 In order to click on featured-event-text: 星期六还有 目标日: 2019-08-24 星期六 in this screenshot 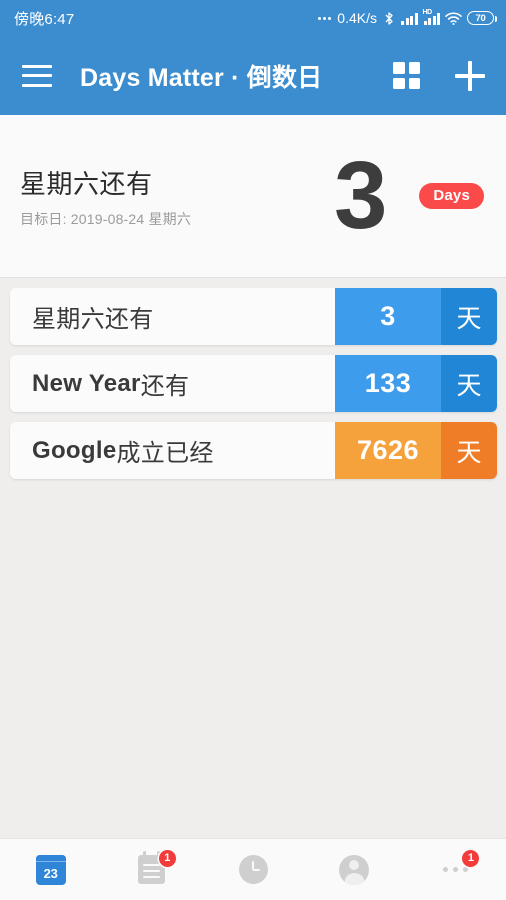, I will do `click(167, 196)`.